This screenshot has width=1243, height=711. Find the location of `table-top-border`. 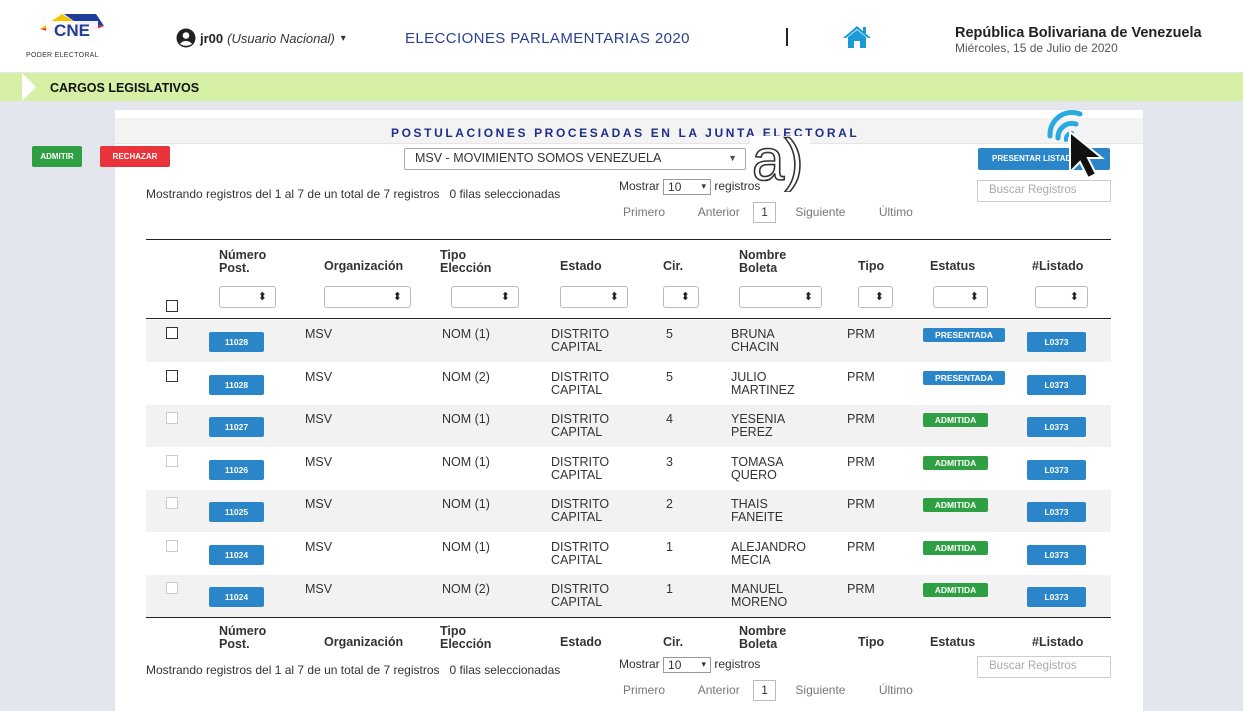

table-top-border is located at coordinates (628, 239).